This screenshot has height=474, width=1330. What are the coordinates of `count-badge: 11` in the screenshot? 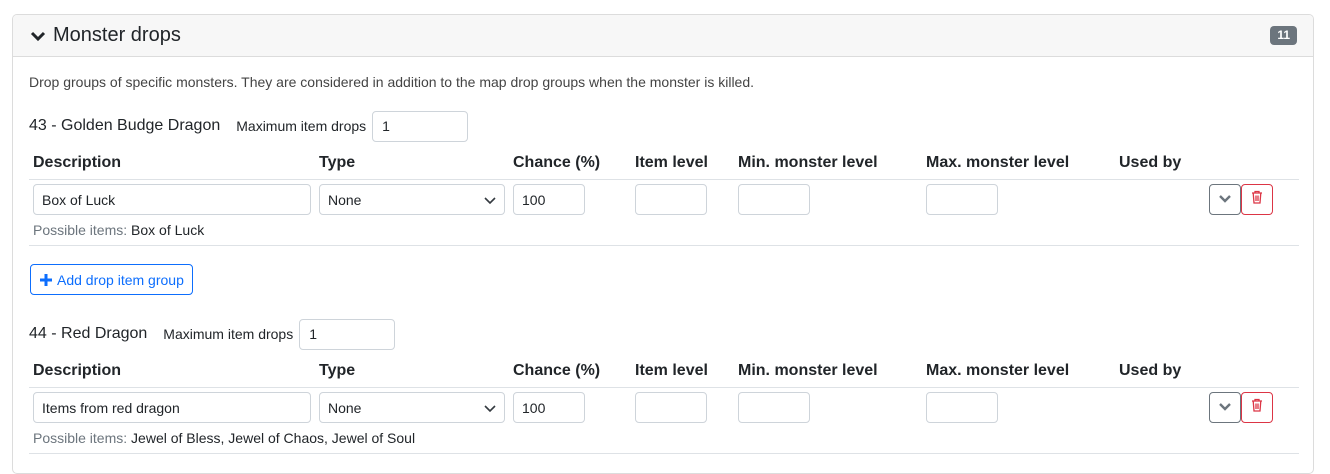 It's located at (1283, 35).